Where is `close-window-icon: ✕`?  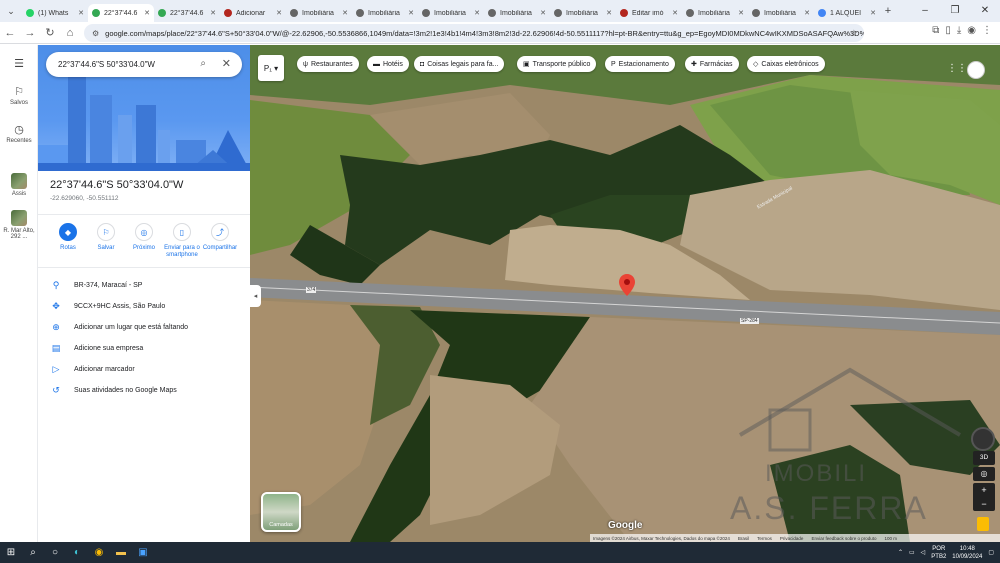 close-window-icon: ✕ is located at coordinates (985, 11).